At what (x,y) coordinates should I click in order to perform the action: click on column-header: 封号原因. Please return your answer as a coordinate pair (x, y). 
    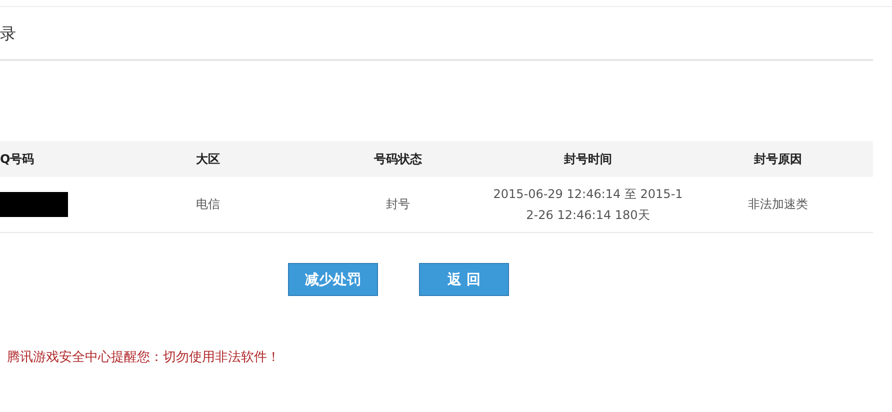
    Looking at the image, I should click on (778, 159).